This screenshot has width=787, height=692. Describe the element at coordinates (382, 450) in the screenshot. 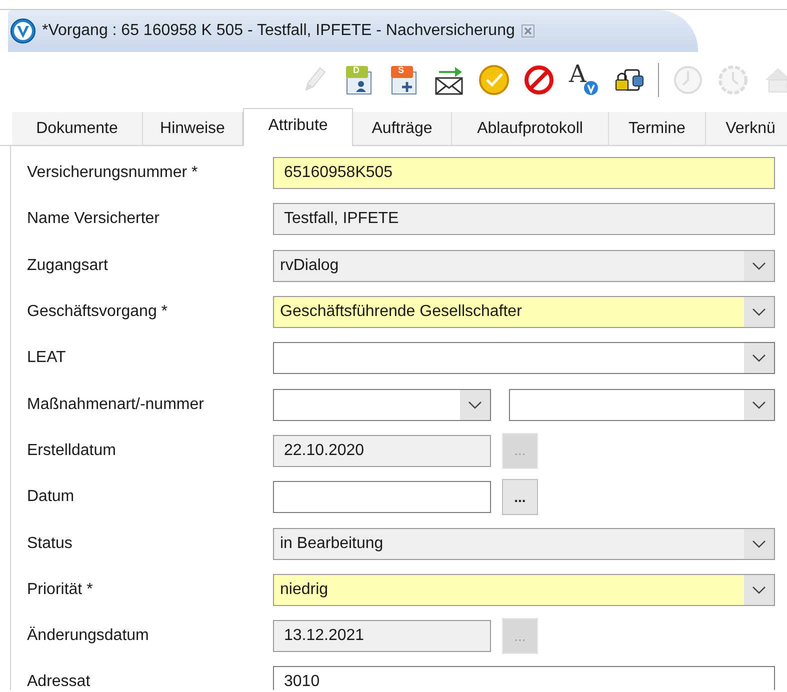

I see `input-field: 22.10.2020` at that location.